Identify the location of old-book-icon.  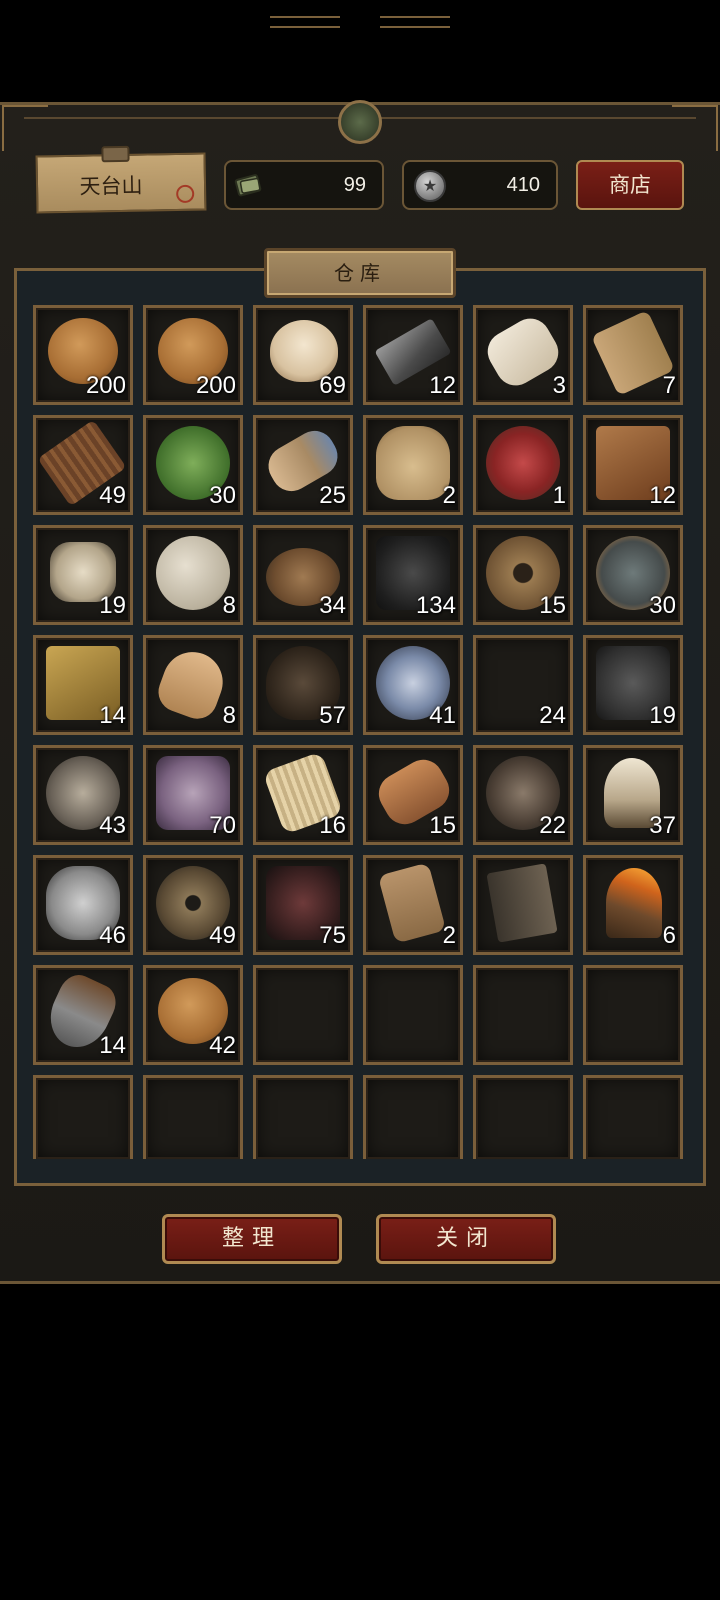
(522, 903).